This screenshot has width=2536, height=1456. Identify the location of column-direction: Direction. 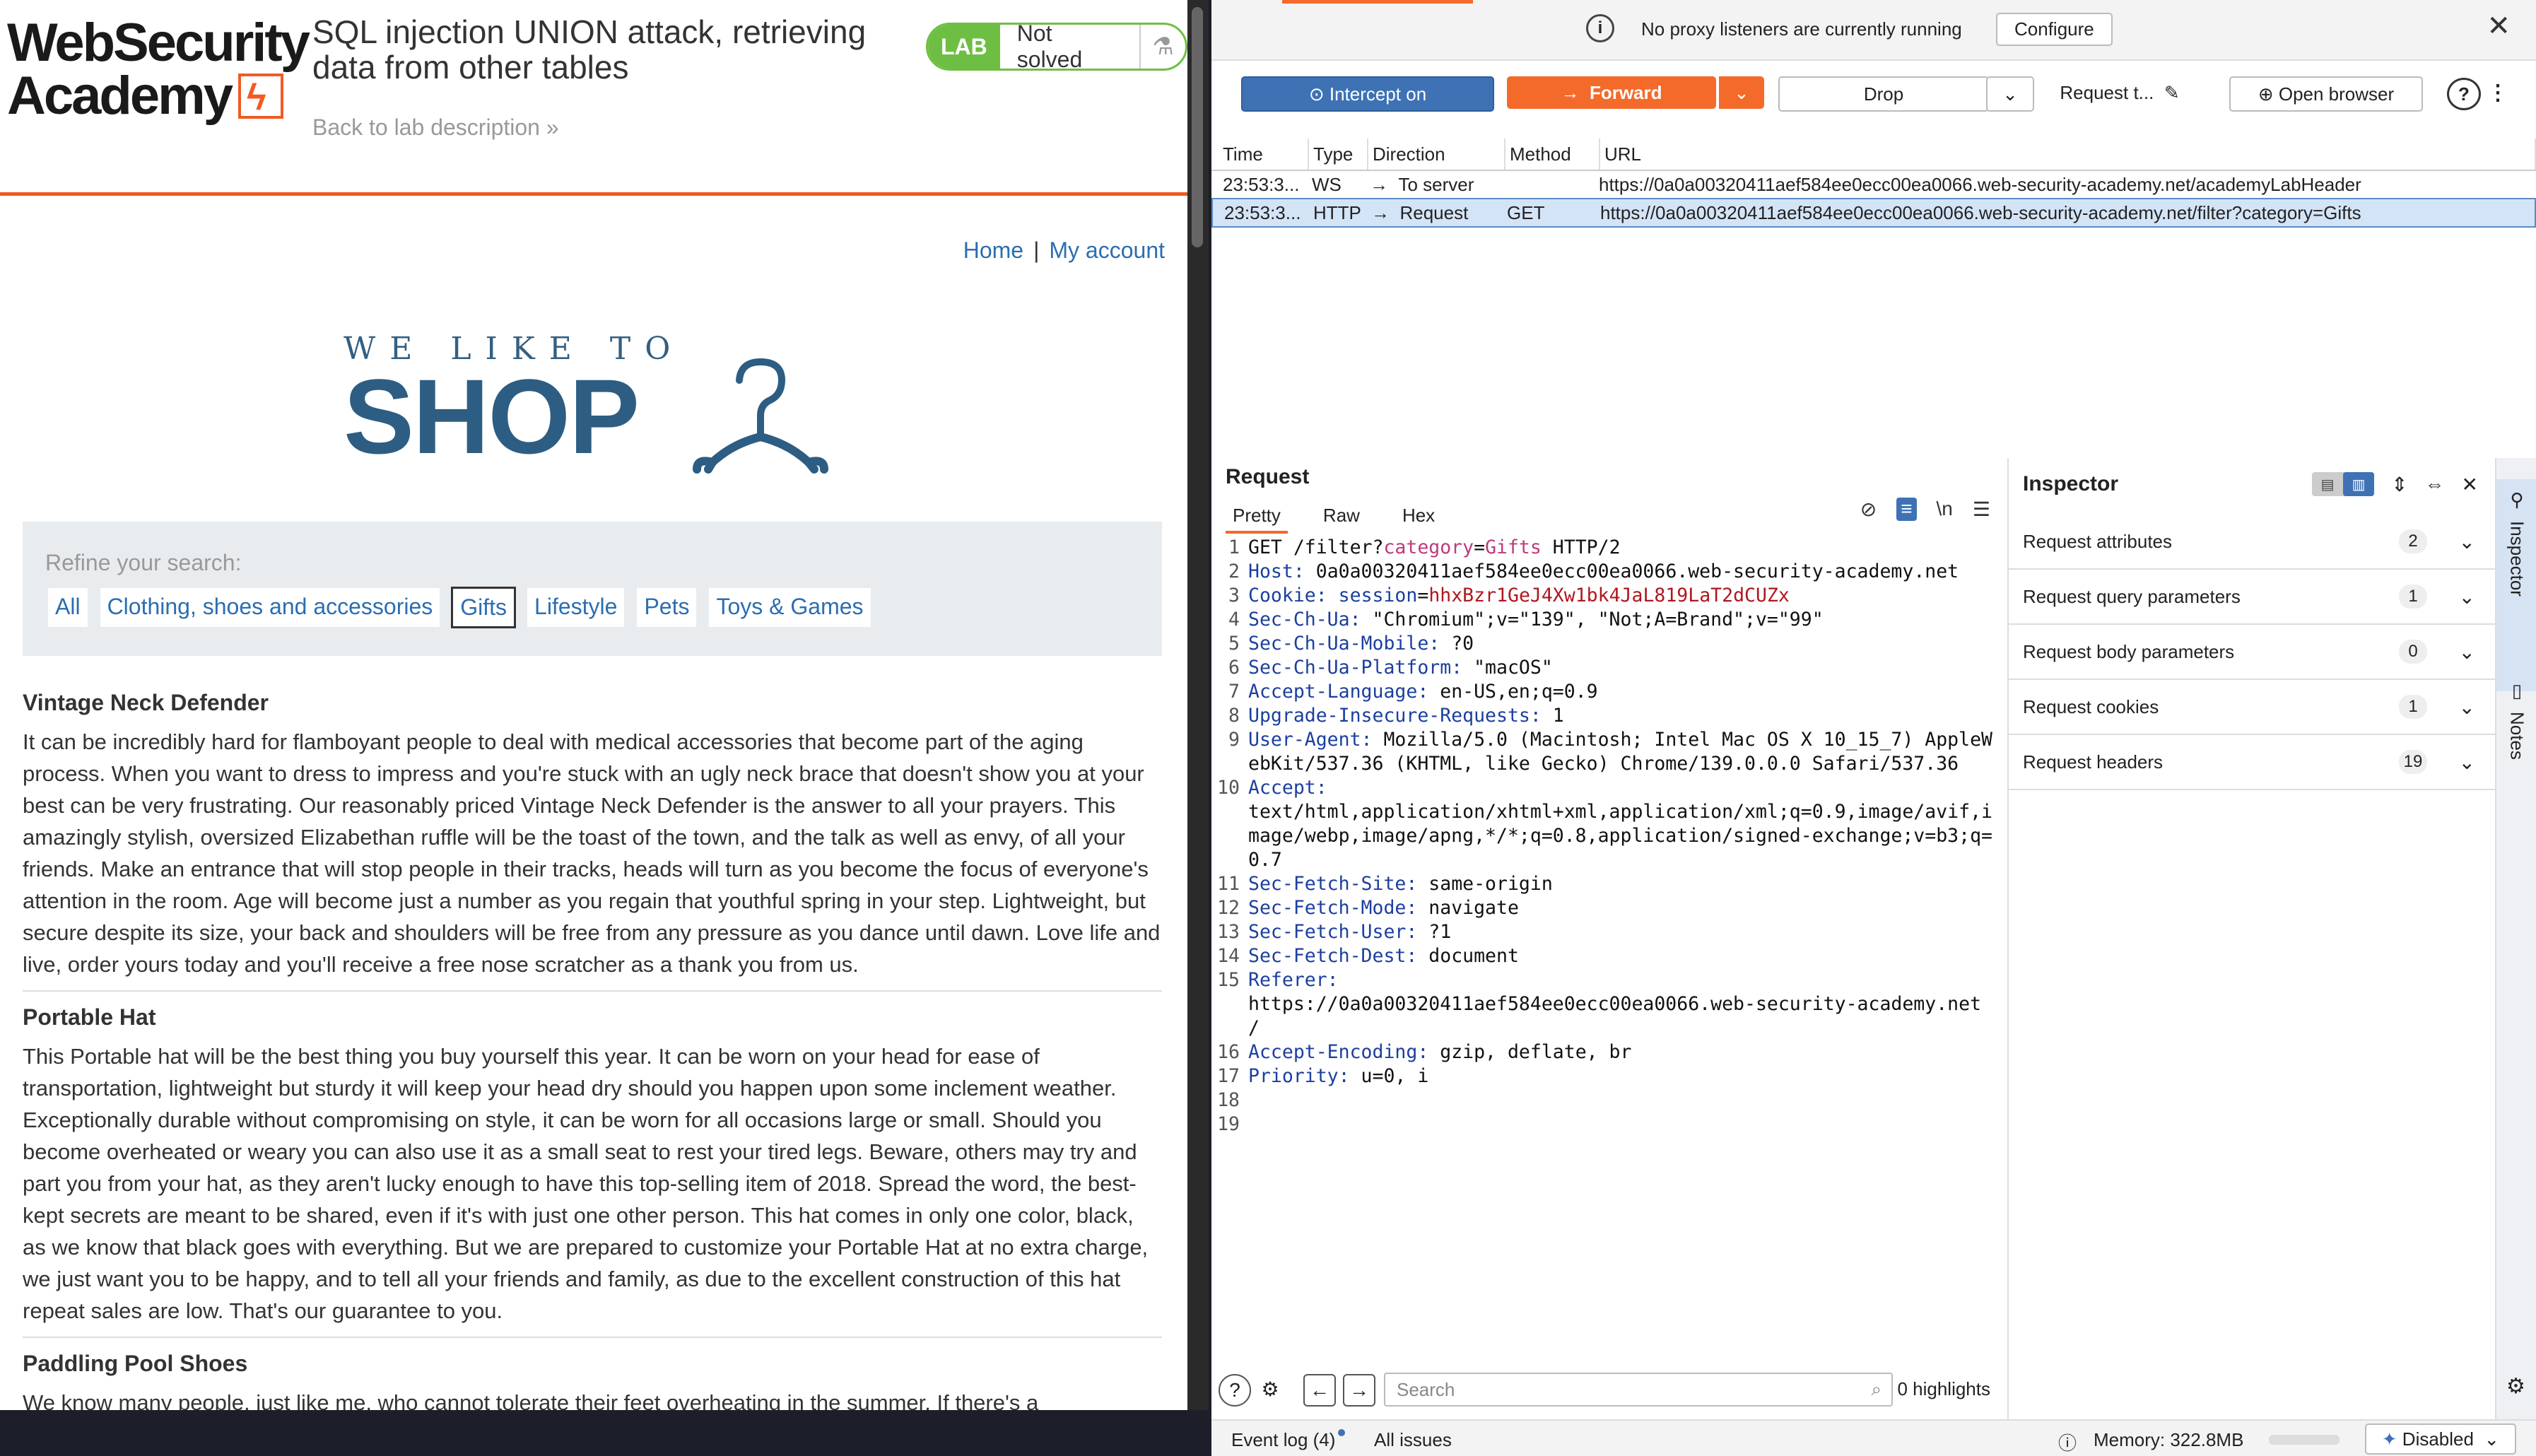
(1437, 155).